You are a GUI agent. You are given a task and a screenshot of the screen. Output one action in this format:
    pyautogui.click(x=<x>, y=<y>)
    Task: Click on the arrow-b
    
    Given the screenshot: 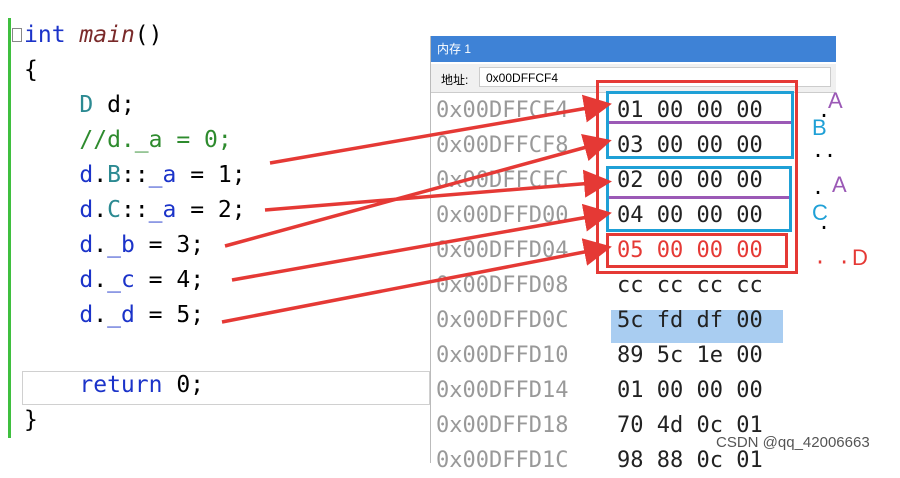 What is the action you would take?
    pyautogui.click(x=418, y=191)
    